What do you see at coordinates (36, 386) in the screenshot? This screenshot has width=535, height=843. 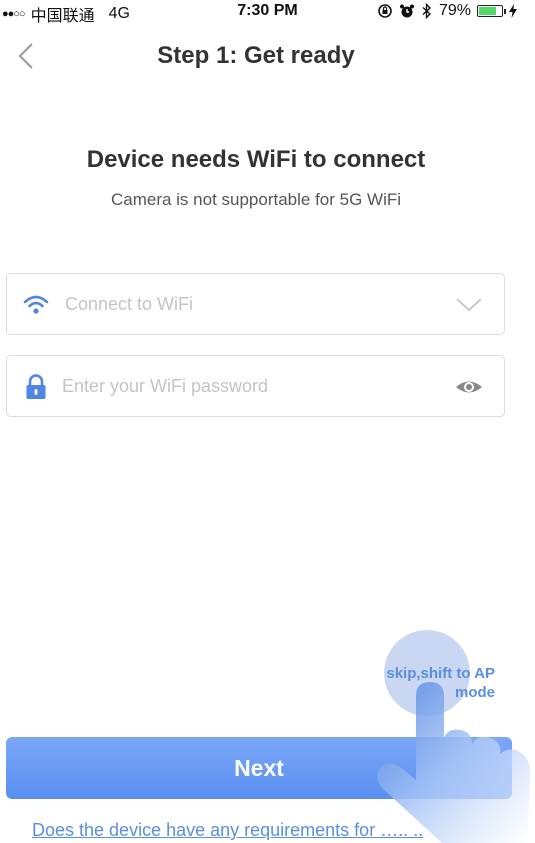 I see `lock-icon` at bounding box center [36, 386].